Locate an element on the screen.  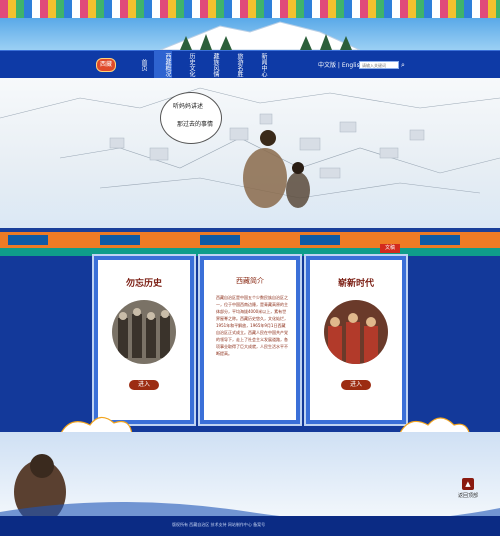
back-to-top-icon: ▲ is located at coordinates (468, 484).